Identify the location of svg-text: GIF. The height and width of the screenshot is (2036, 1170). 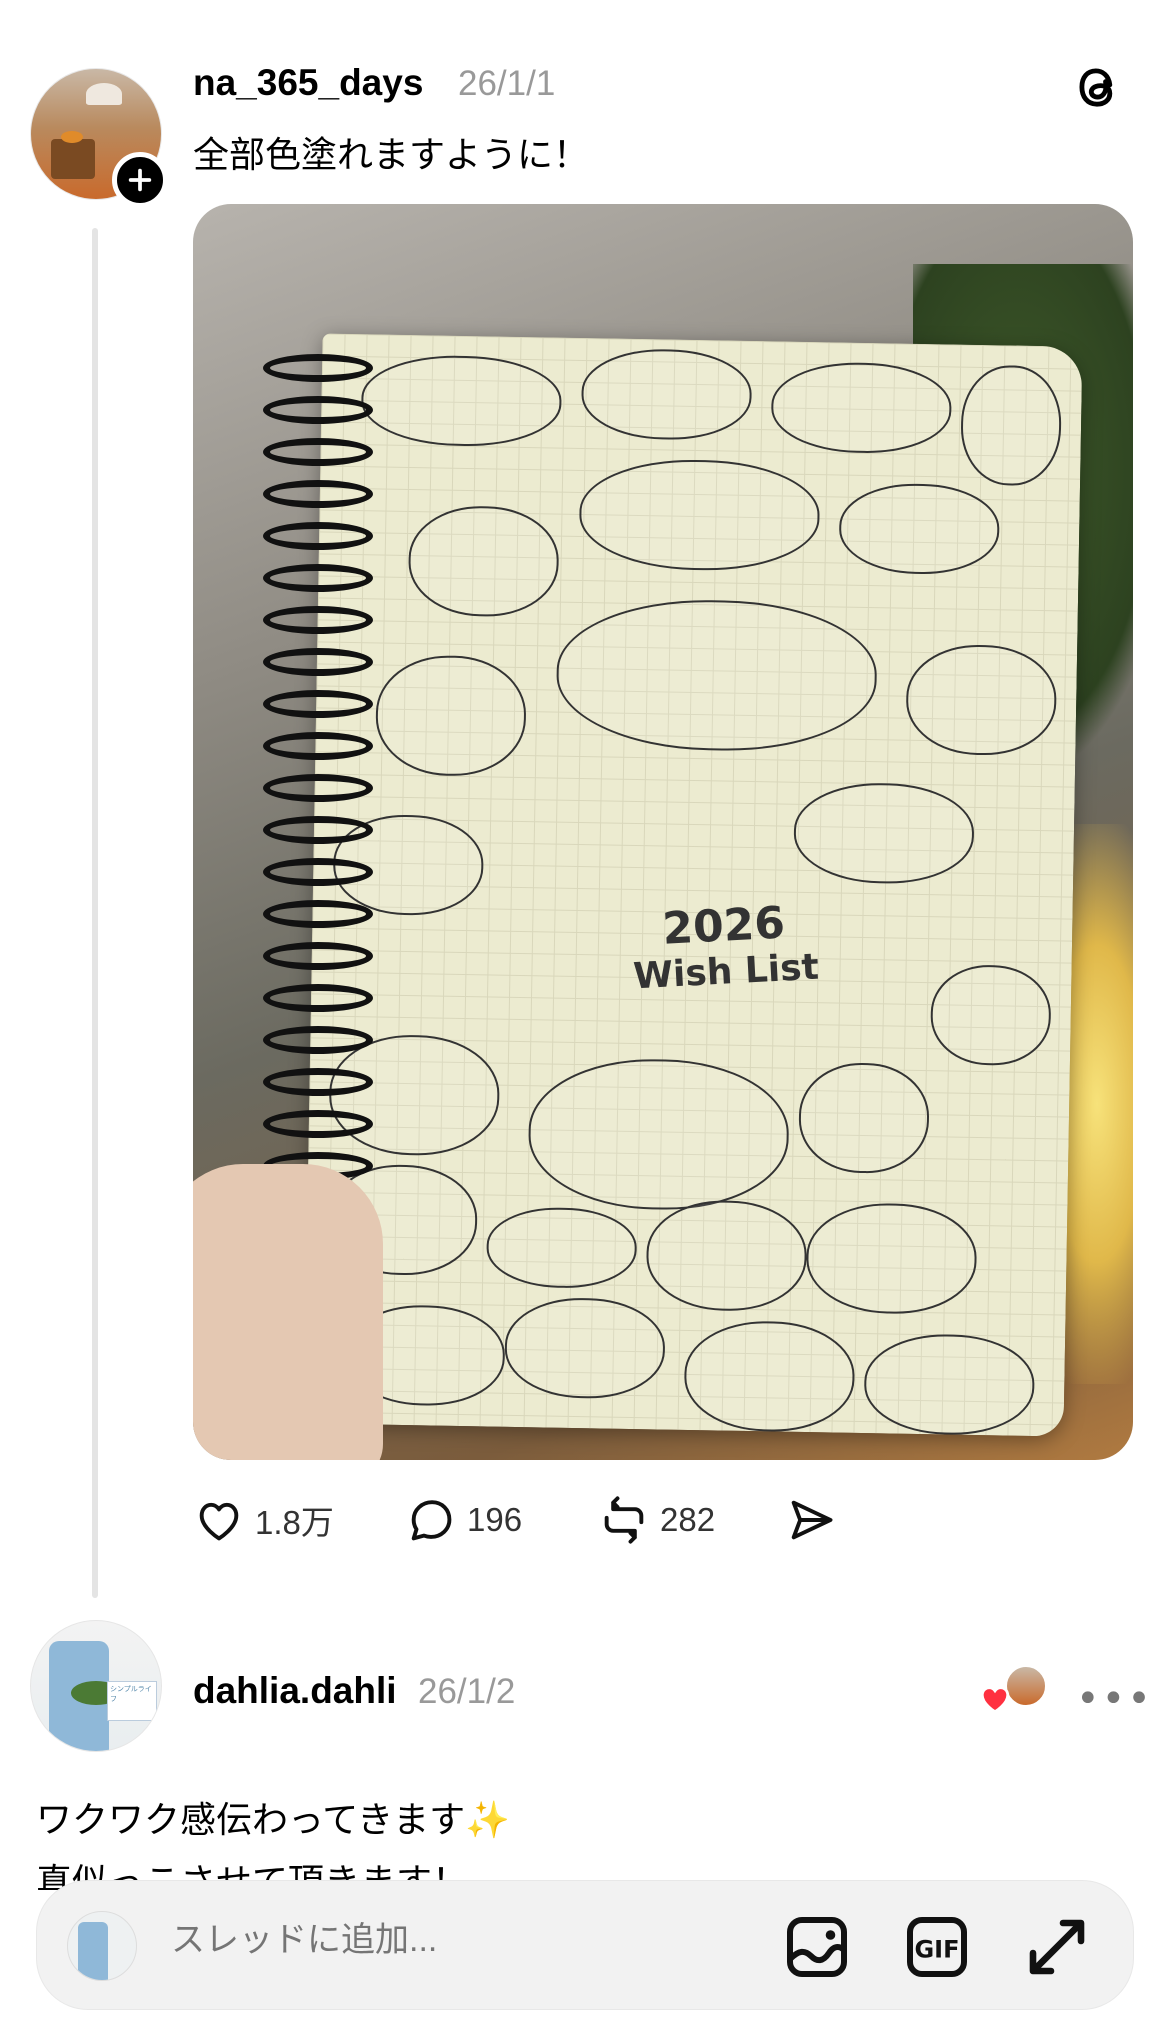
(936, 1950).